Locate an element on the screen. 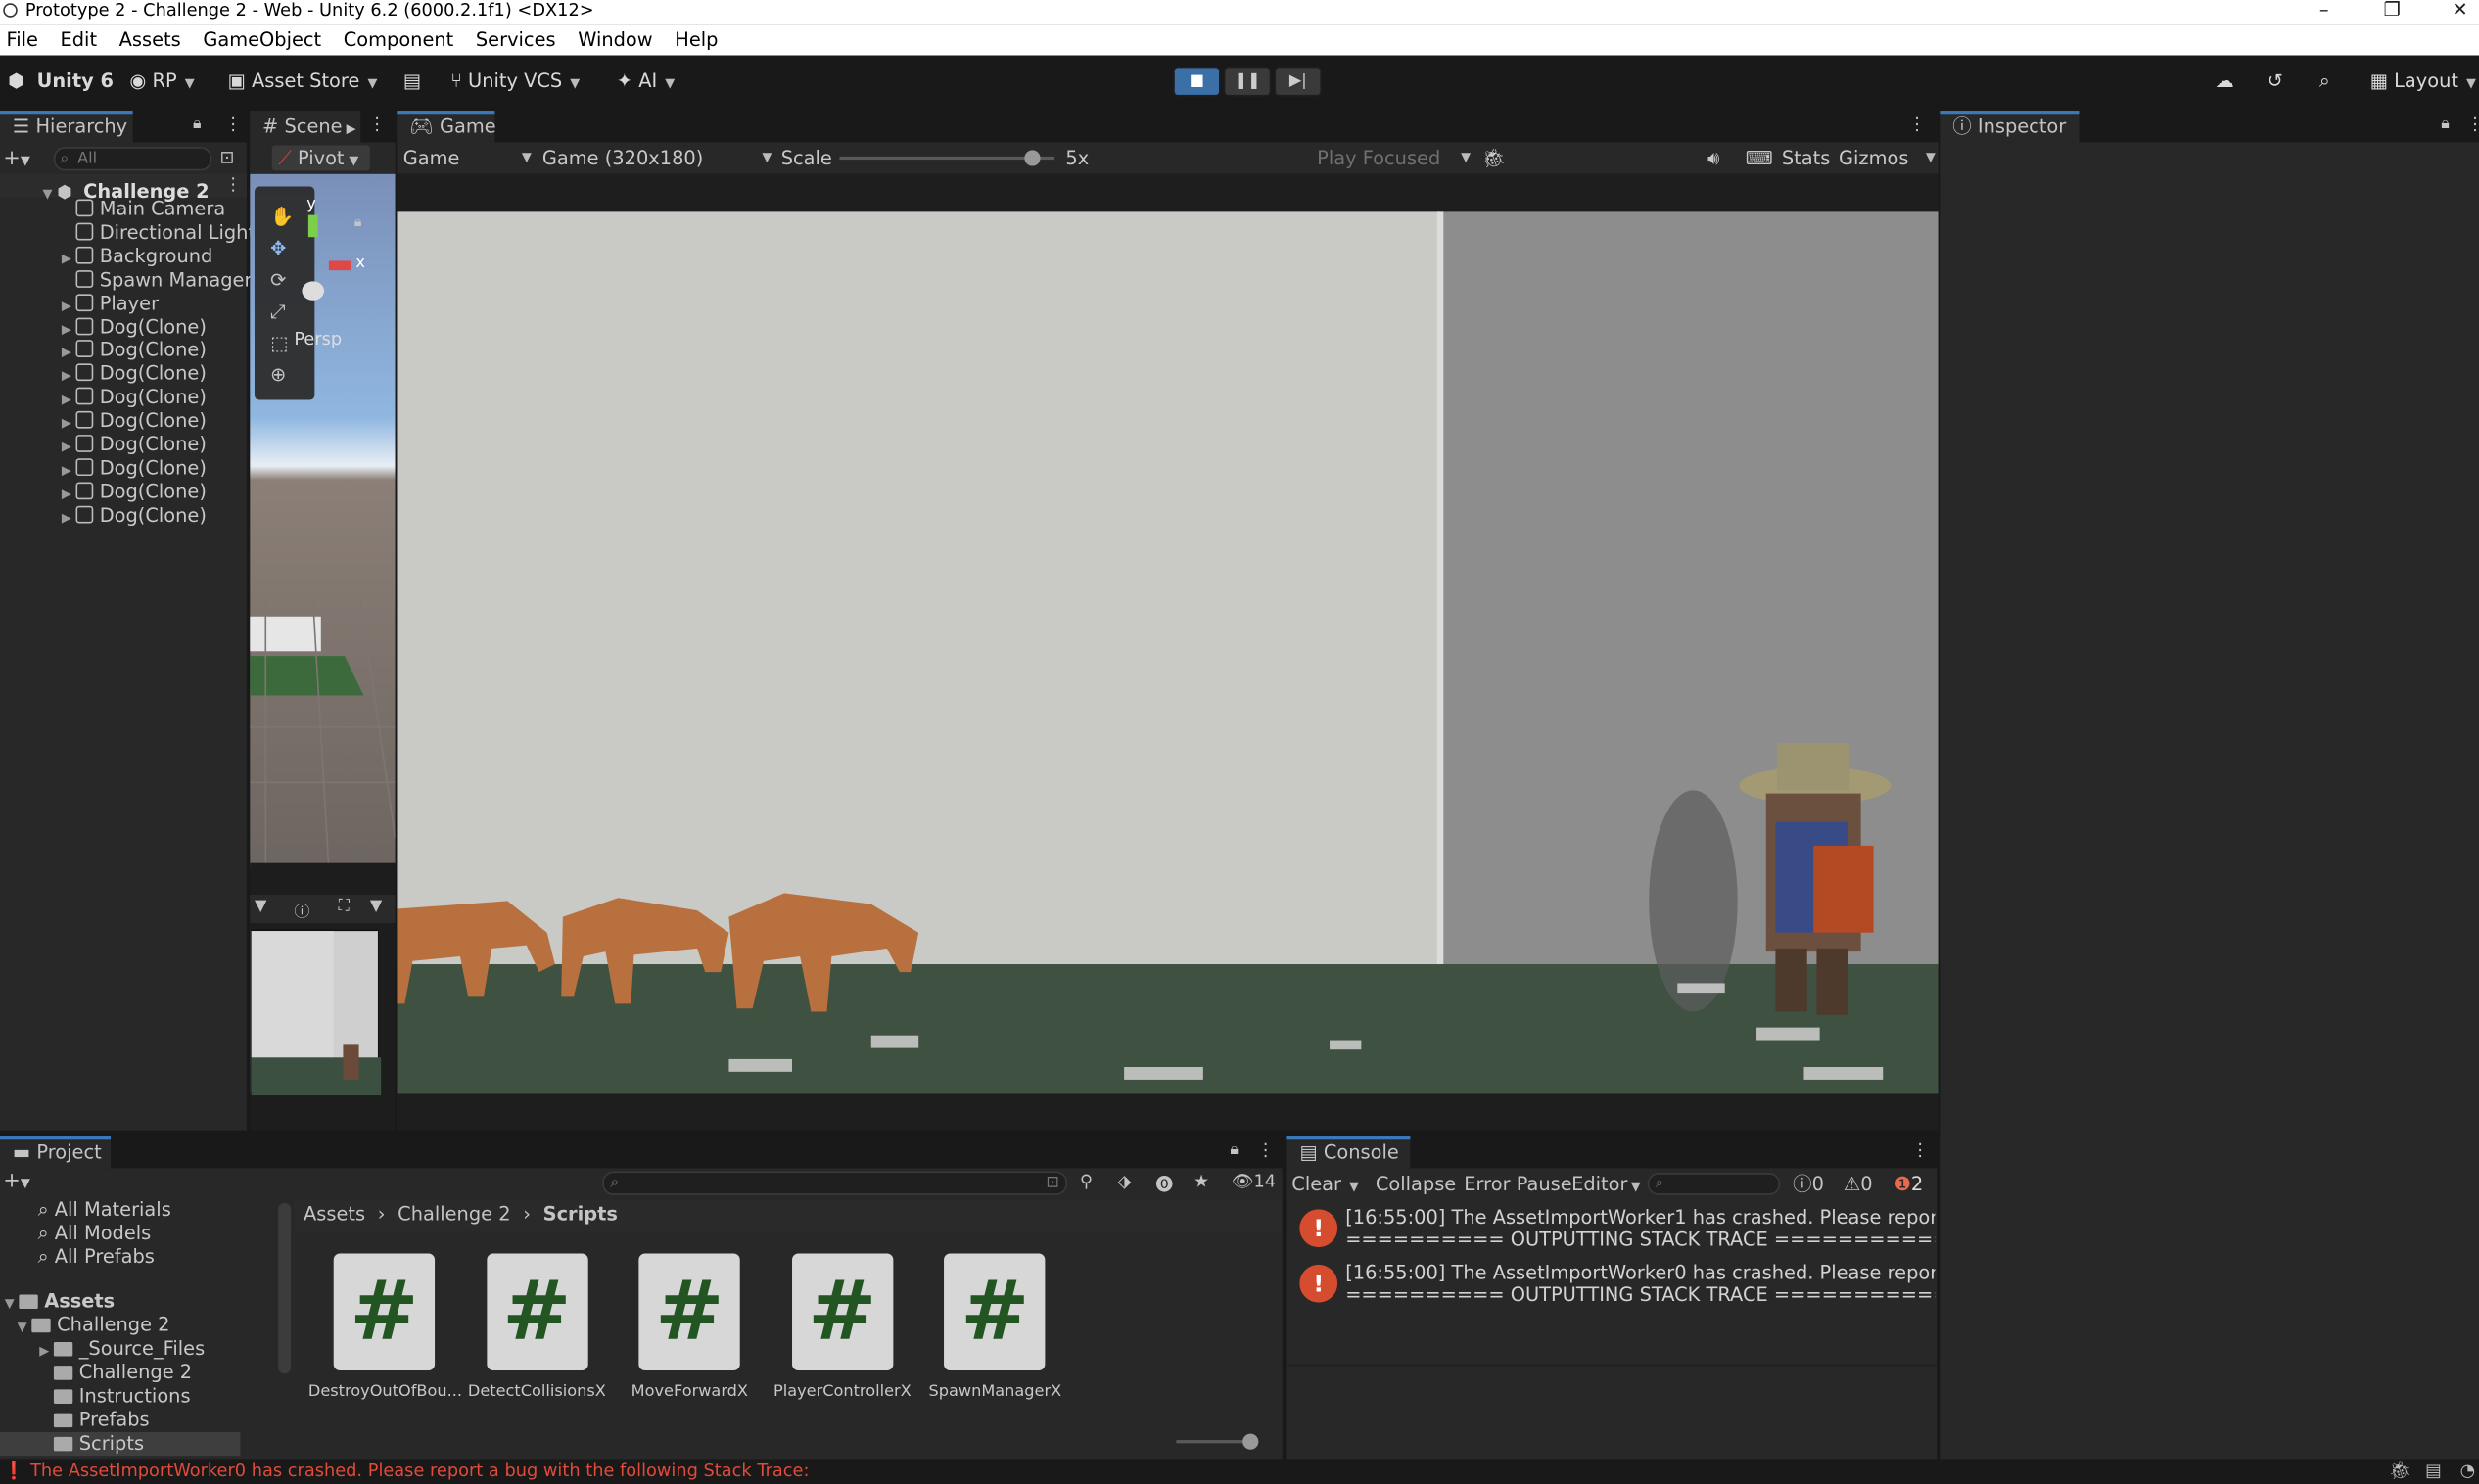 The height and width of the screenshot is (1484, 2479). move-tool-icon: ✥ is located at coordinates (278, 248).